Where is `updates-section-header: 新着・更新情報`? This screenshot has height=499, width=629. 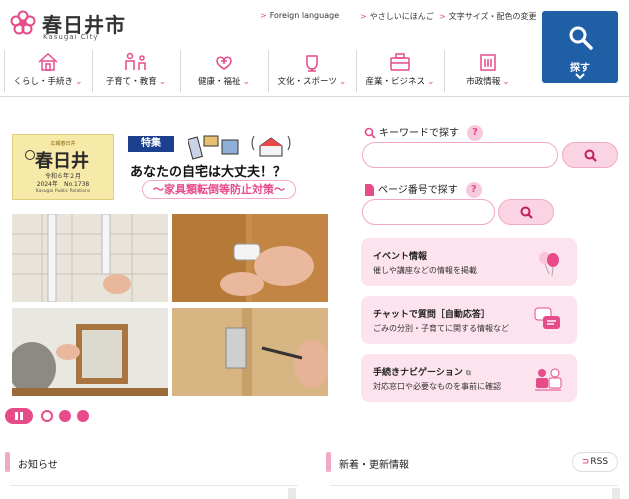
updates-section-header: 新着・更新情報 is located at coordinates (426, 463).